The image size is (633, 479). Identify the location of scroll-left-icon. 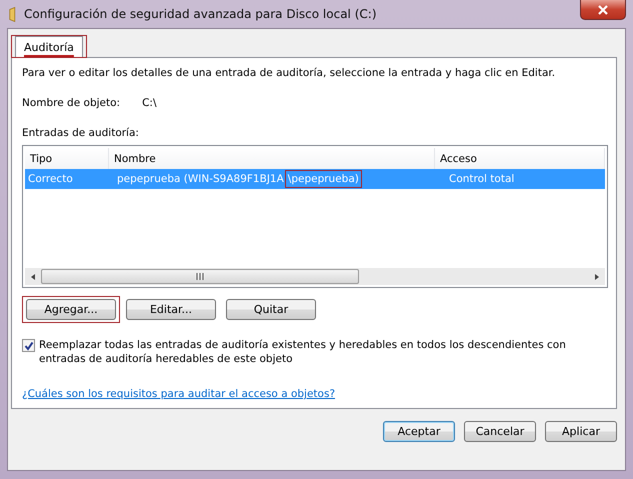
(33, 276).